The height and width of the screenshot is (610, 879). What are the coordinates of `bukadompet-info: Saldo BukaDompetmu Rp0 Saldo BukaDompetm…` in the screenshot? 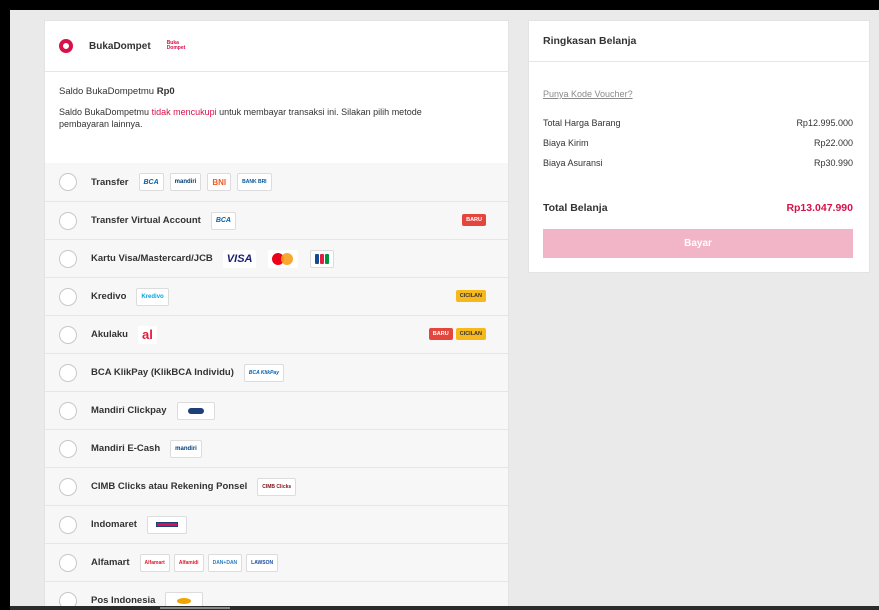 It's located at (276, 117).